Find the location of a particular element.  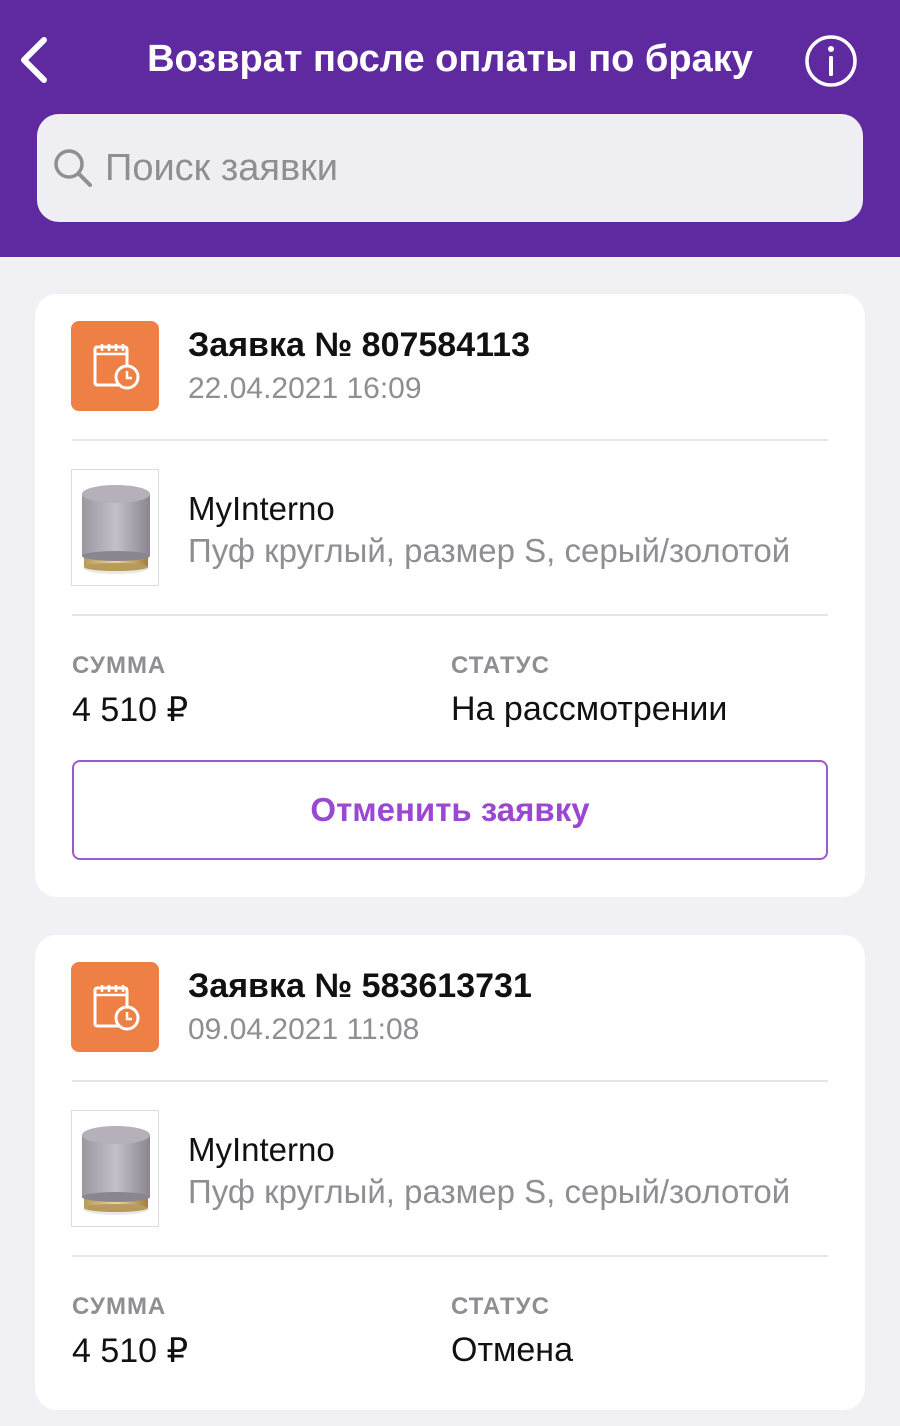

request-date: 22.04.2021 16:09 is located at coordinates (305, 388).